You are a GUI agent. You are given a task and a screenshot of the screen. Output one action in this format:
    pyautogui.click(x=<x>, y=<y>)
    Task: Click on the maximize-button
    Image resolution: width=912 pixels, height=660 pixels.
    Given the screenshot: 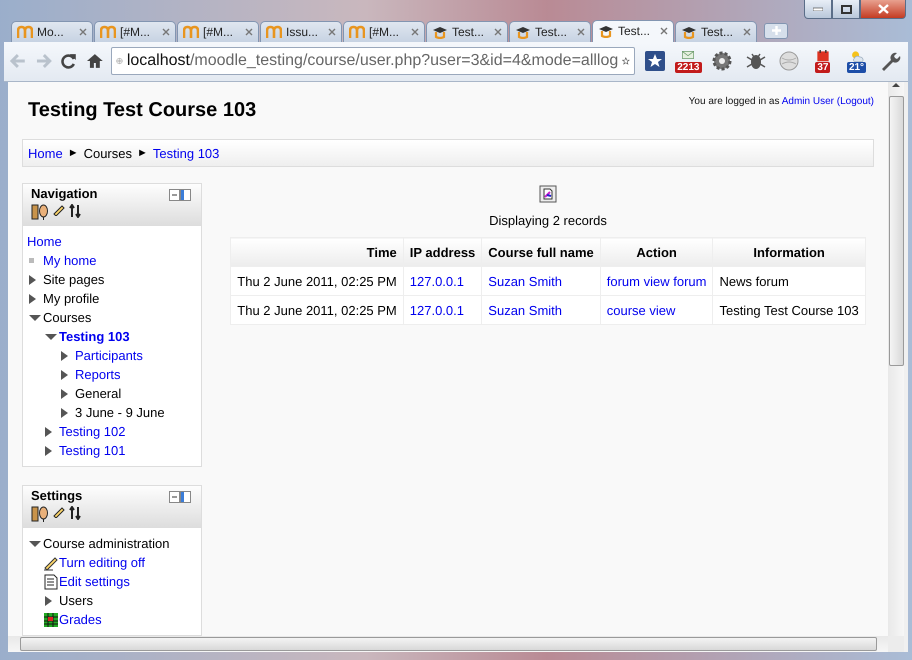 What is the action you would take?
    pyautogui.click(x=846, y=9)
    